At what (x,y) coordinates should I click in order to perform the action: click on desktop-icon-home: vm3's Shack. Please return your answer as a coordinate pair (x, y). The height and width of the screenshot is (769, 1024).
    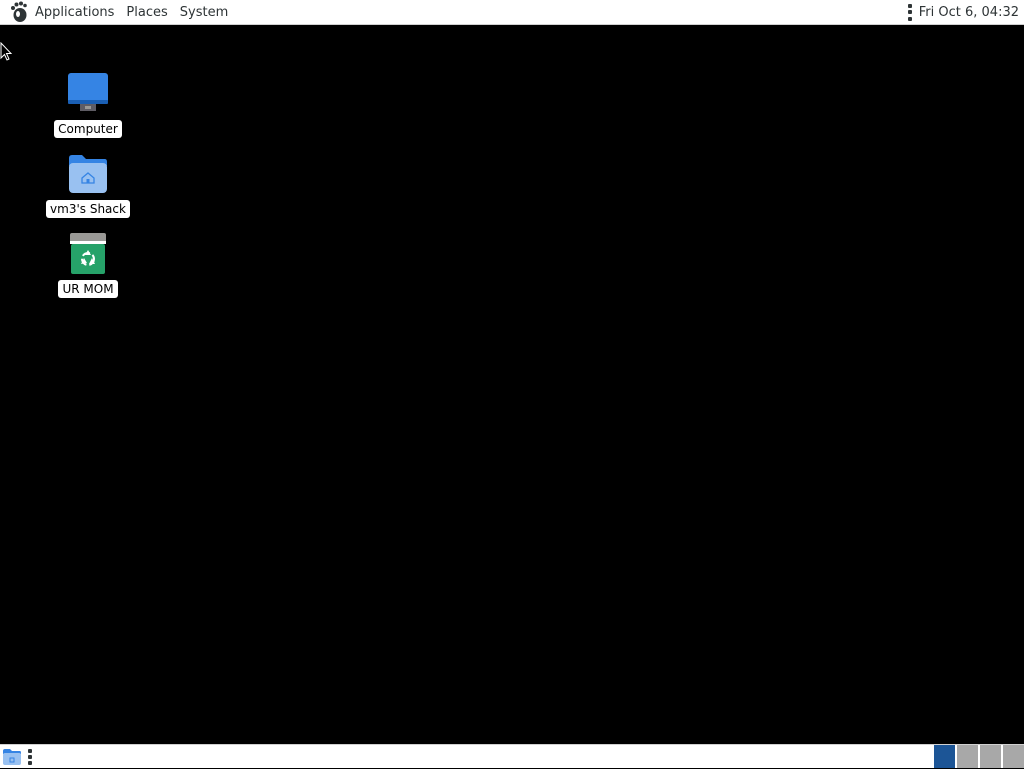
    Looking at the image, I should click on (88, 184).